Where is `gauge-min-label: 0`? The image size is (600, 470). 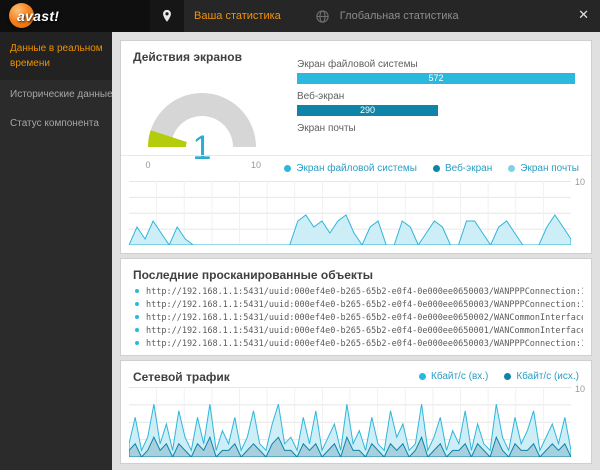
gauge-min-label: 0 is located at coordinates (147, 165).